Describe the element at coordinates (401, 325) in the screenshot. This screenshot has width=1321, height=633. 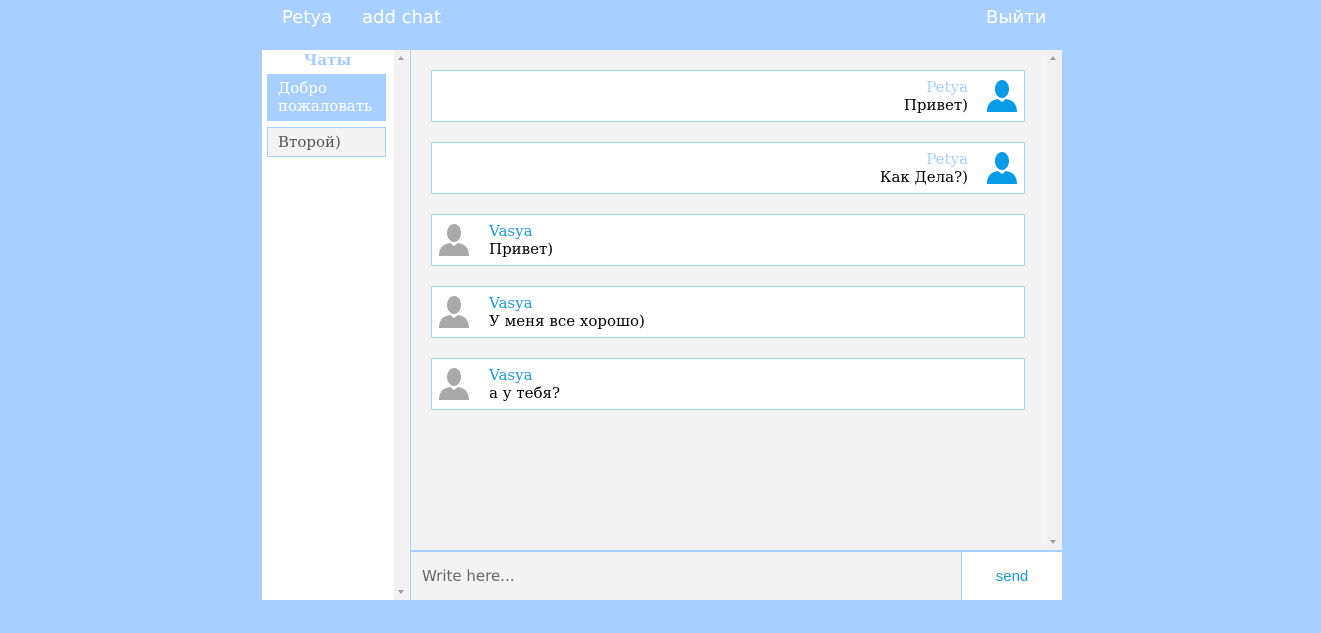
I see `chat-list-scrollbar` at that location.